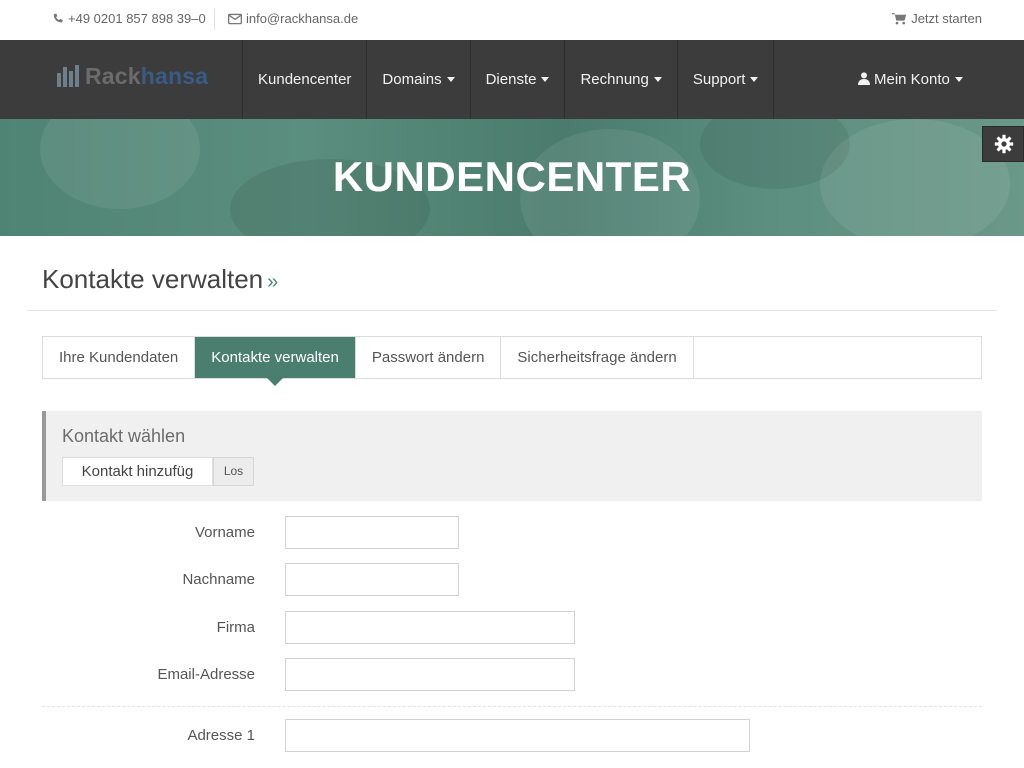 The width and height of the screenshot is (1024, 768). I want to click on page-title: Kontakte verwalten», so click(160, 279).